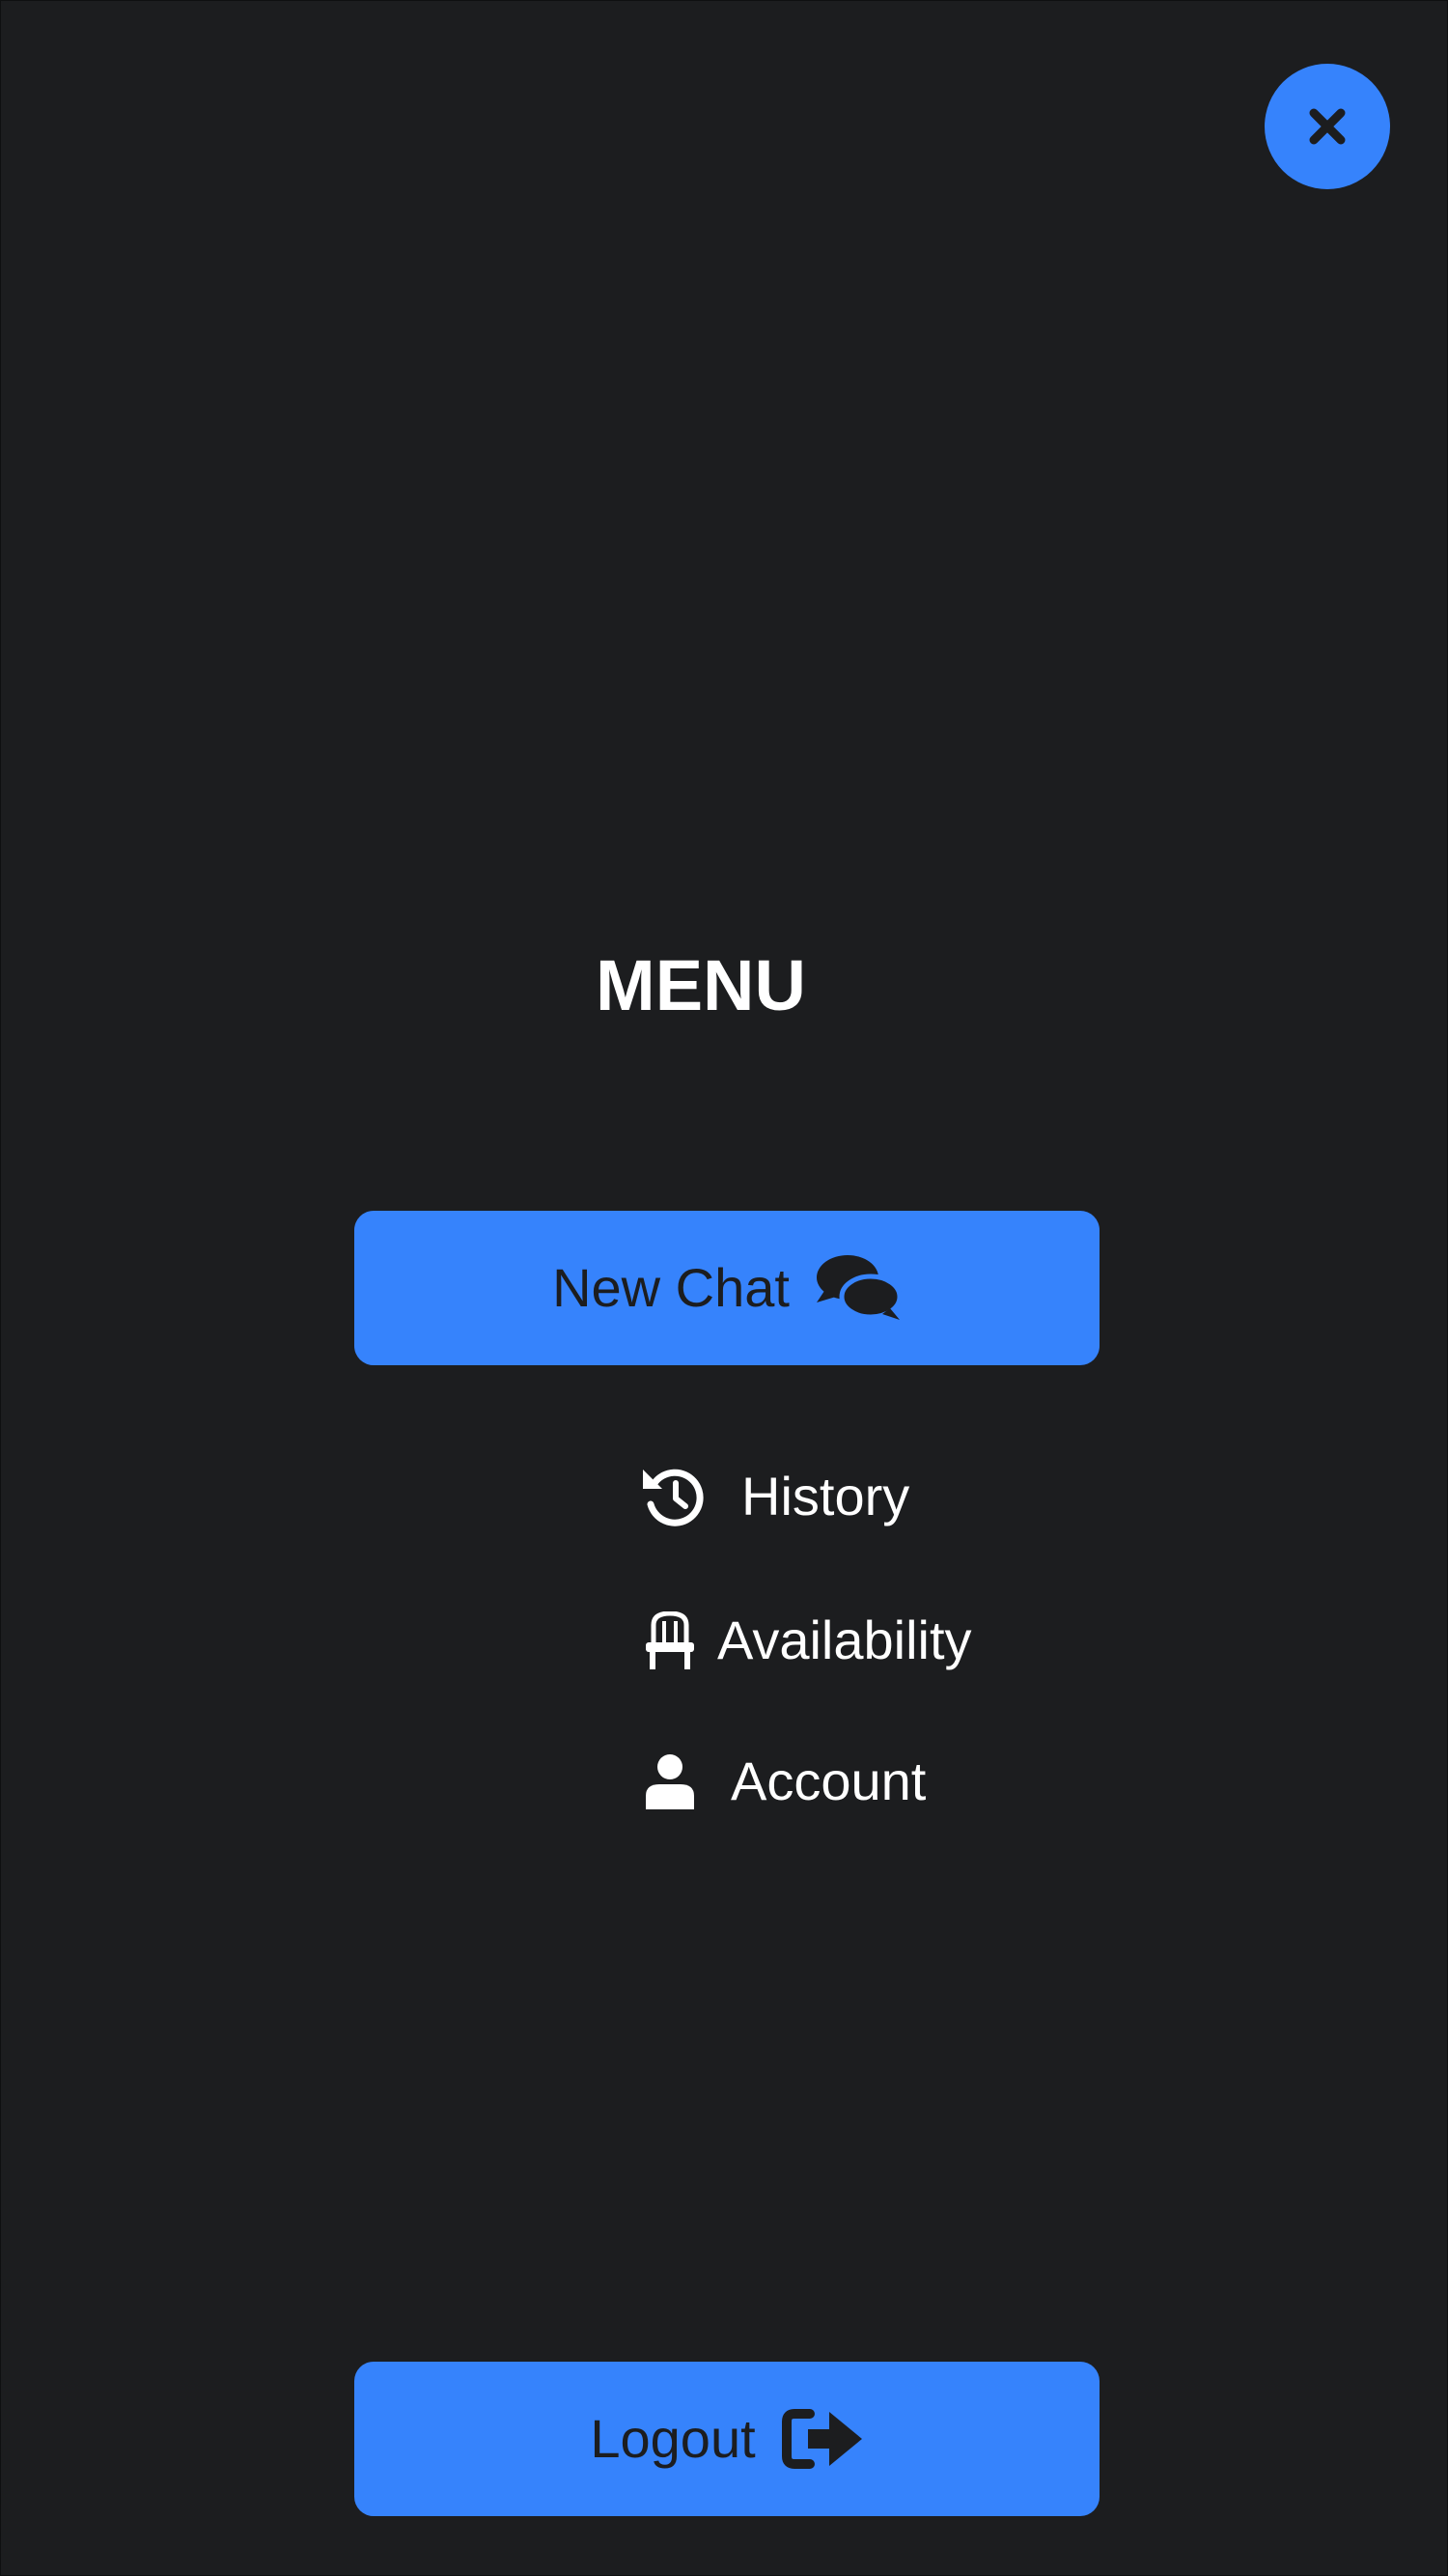 Image resolution: width=1448 pixels, height=2576 pixels. What do you see at coordinates (845, 1640) in the screenshot?
I see `menu-item-label: Availability` at bounding box center [845, 1640].